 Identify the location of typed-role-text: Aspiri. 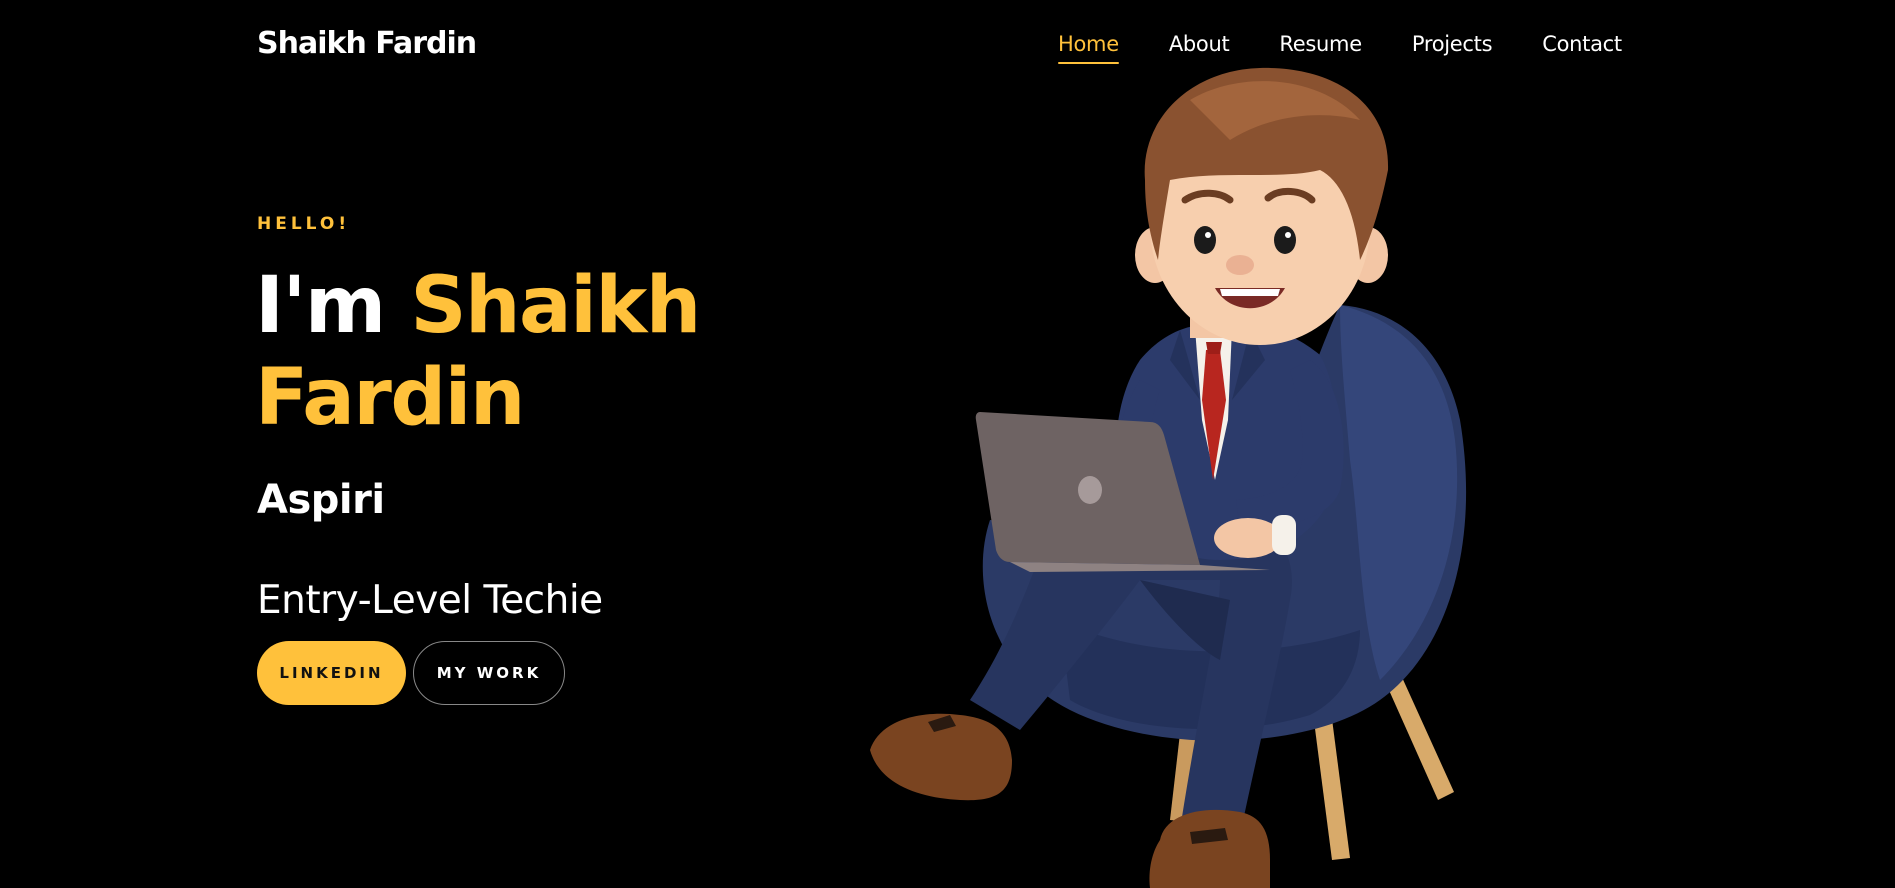
(321, 500).